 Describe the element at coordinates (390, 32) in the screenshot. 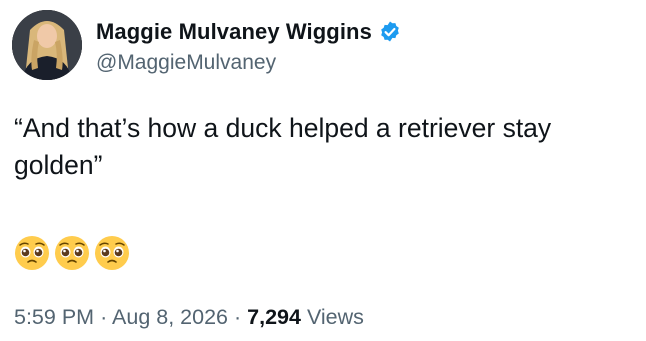

I see `verified-badge-icon` at that location.